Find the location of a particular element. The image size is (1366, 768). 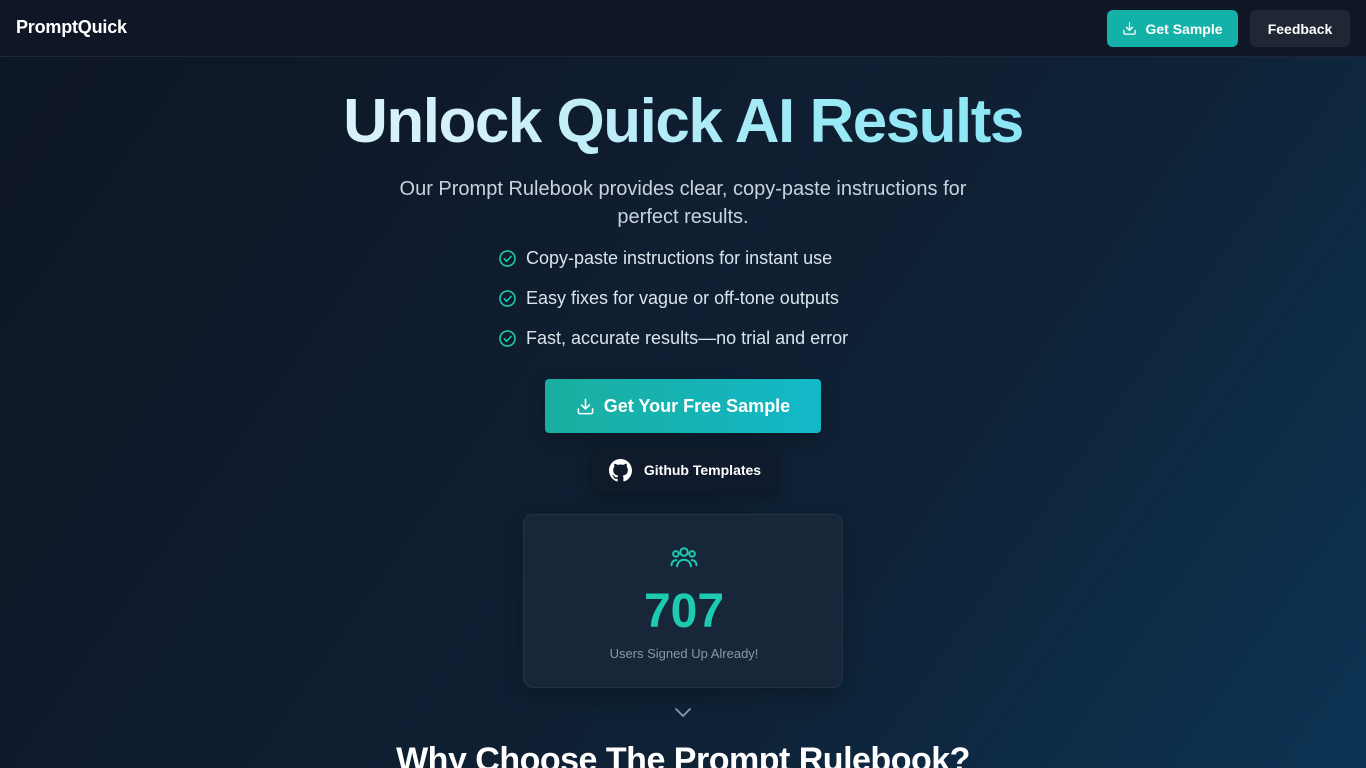

get-free-sample-button: Get Your Free Sample is located at coordinates (683, 406).